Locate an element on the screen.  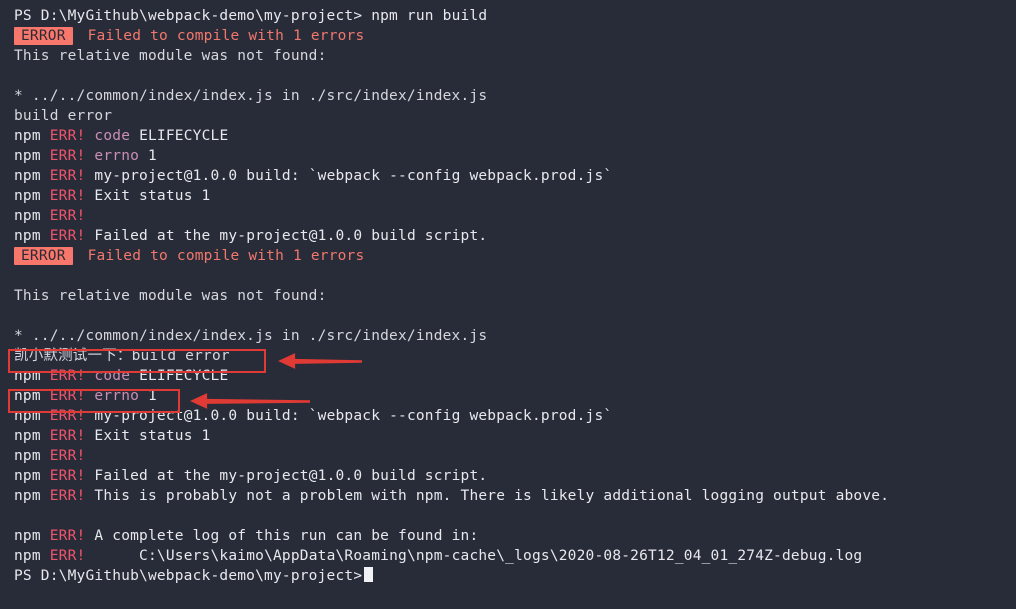
terminal-text: 凯小默测试一下：build error is located at coordinates (122, 356).